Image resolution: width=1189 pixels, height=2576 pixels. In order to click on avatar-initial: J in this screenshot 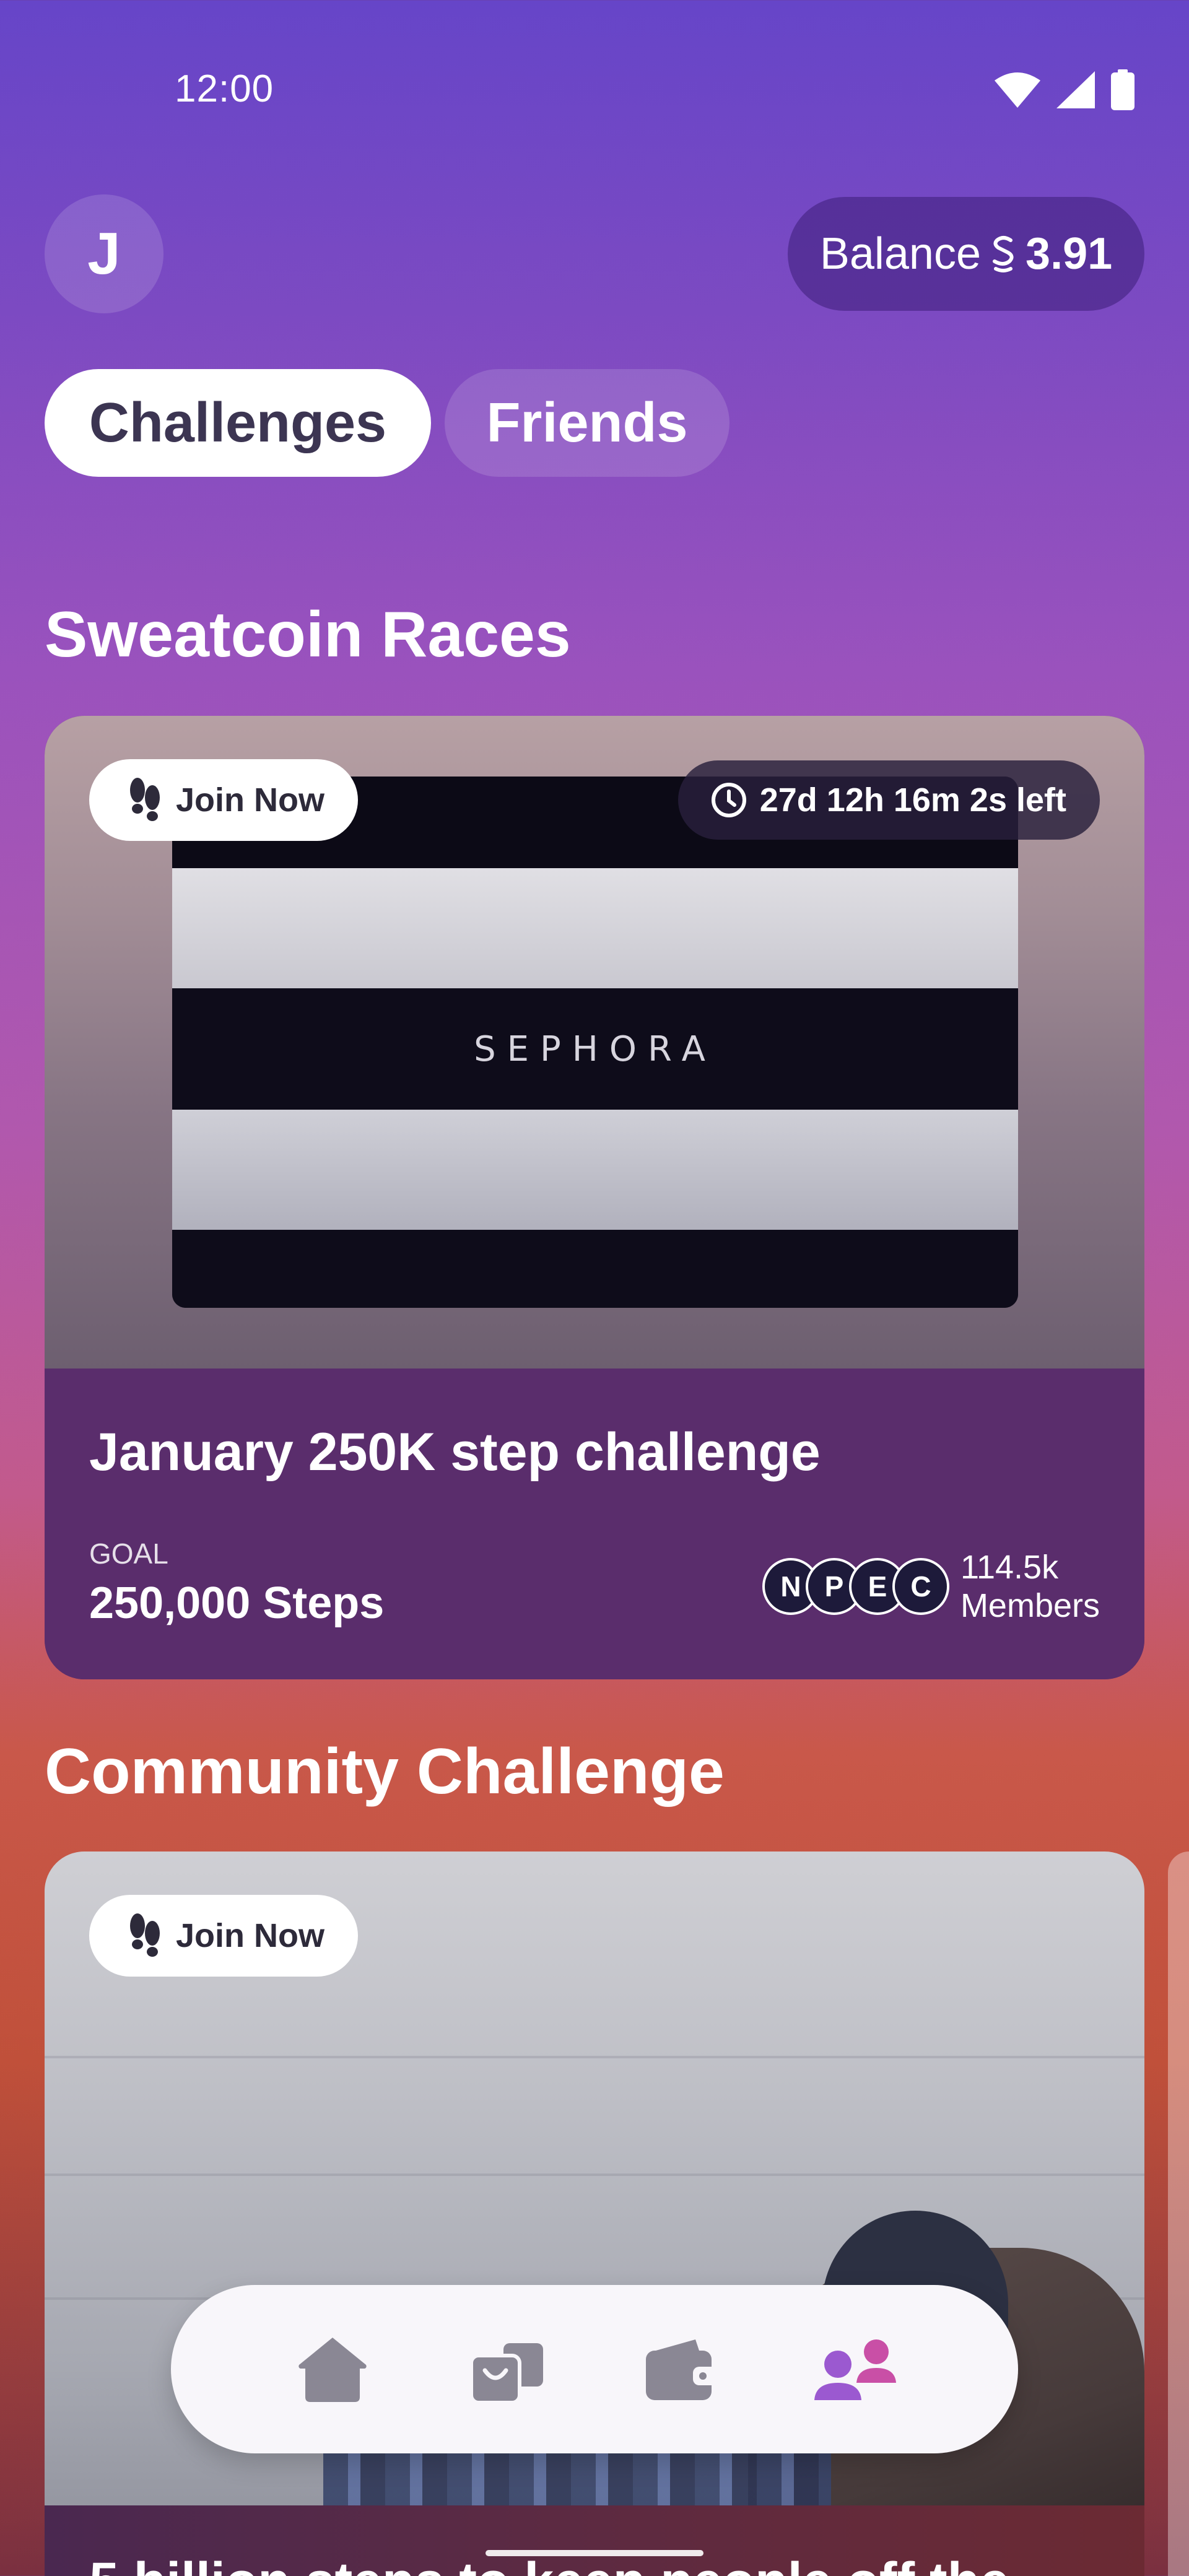, I will do `click(104, 253)`.